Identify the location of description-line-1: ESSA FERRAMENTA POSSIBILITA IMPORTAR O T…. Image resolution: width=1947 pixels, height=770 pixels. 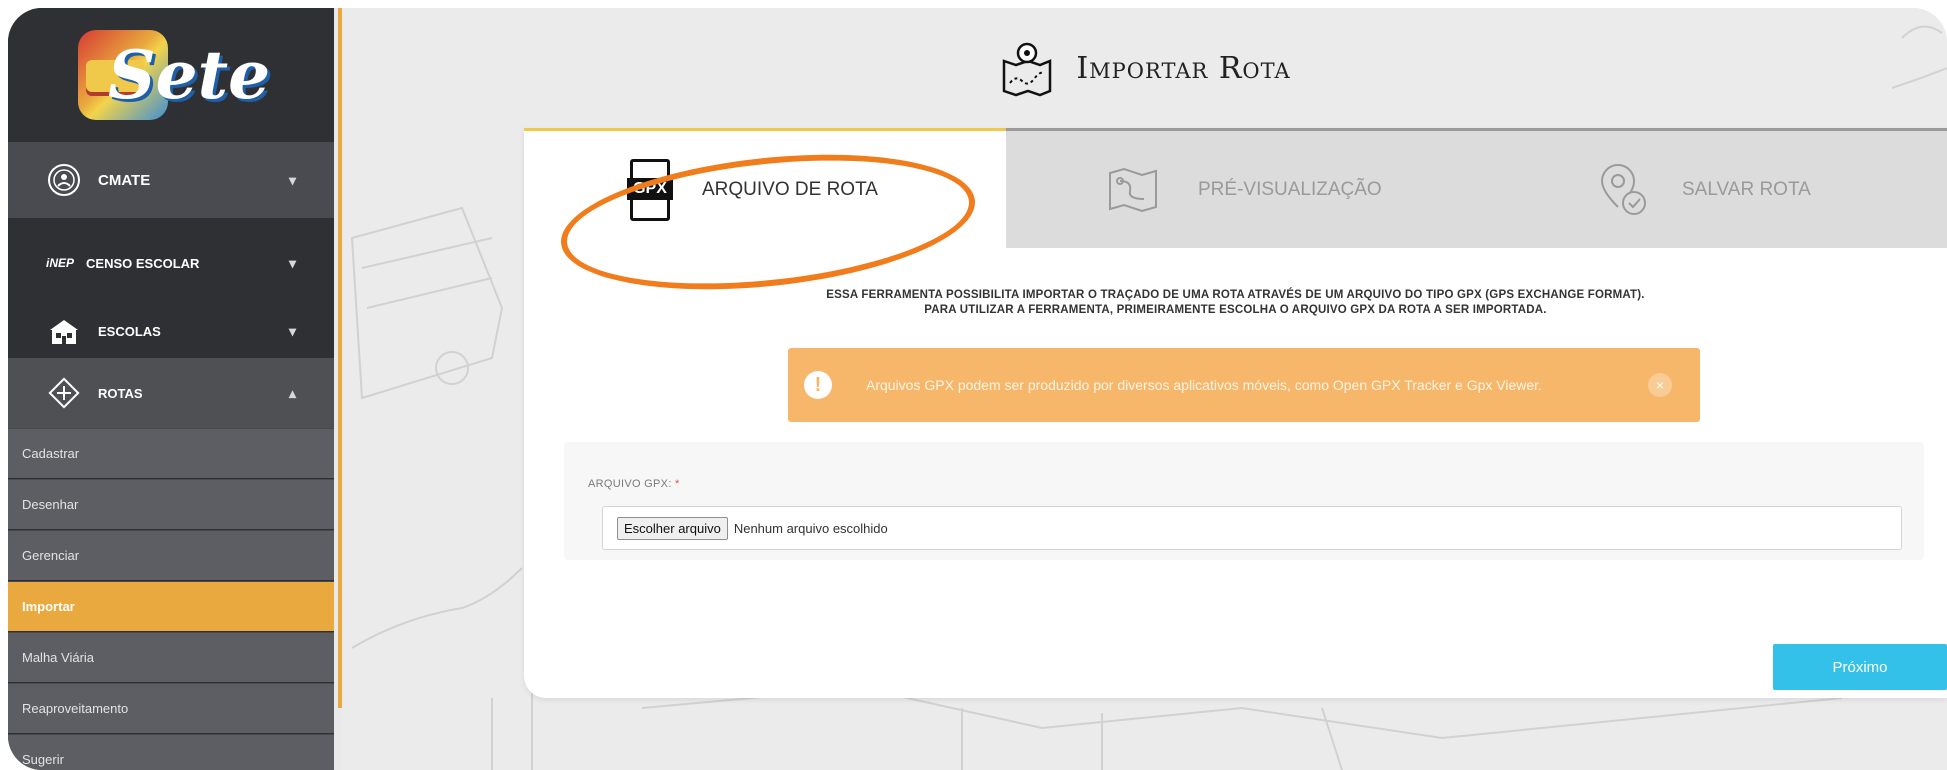
(1235, 295).